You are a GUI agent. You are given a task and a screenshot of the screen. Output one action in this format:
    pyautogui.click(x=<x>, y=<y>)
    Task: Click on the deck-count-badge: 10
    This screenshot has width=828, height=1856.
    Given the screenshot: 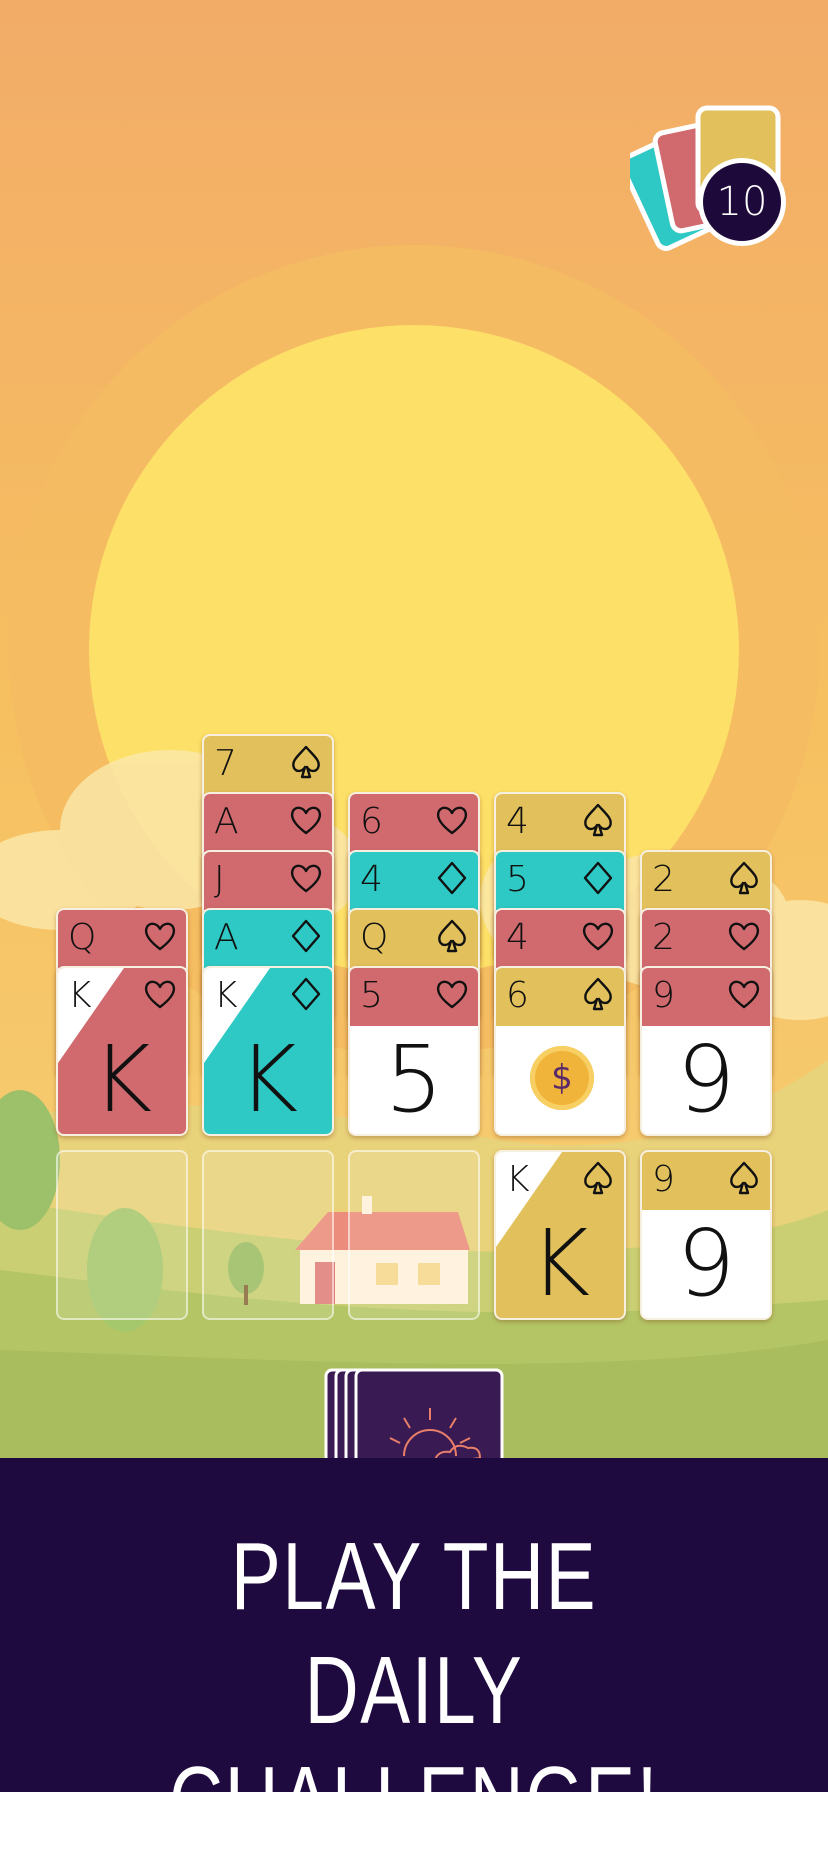 What is the action you would take?
    pyautogui.click(x=742, y=202)
    